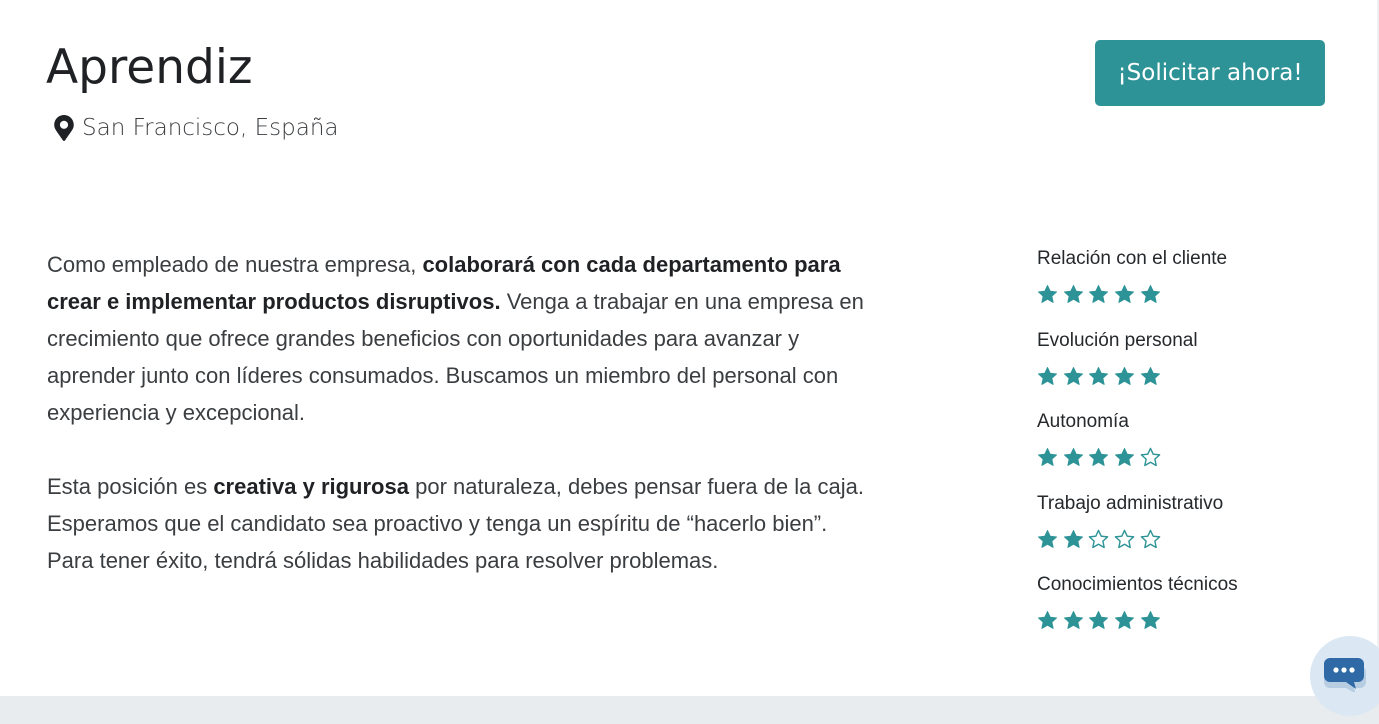  What do you see at coordinates (311, 486) in the screenshot?
I see `description-highlight: creativa y rigurosa` at bounding box center [311, 486].